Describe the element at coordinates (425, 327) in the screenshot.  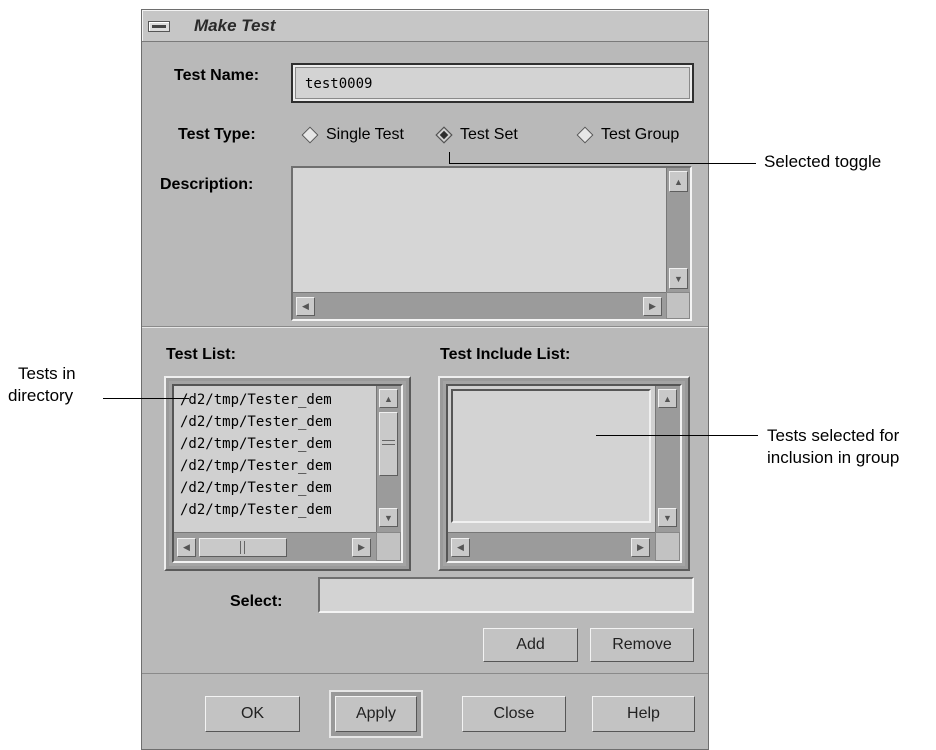
I see `separator-highlight` at that location.